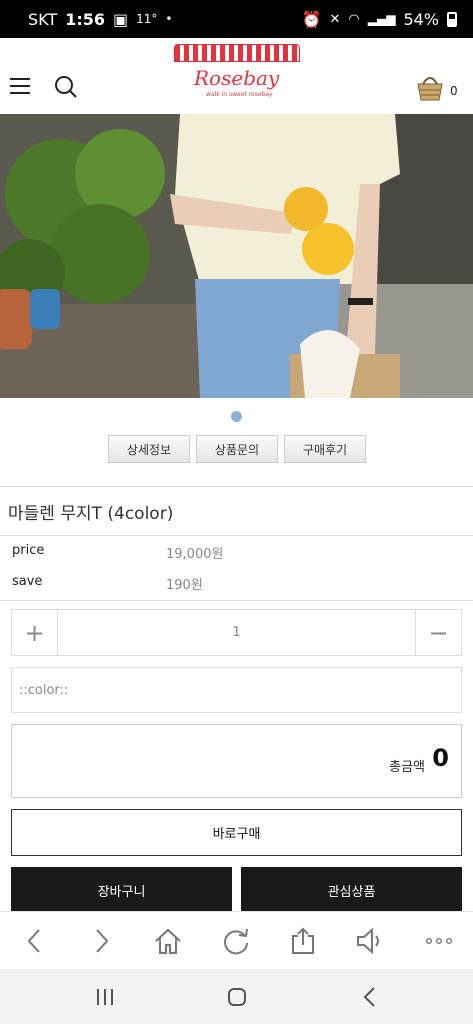  I want to click on temperature: 11°, so click(147, 19).